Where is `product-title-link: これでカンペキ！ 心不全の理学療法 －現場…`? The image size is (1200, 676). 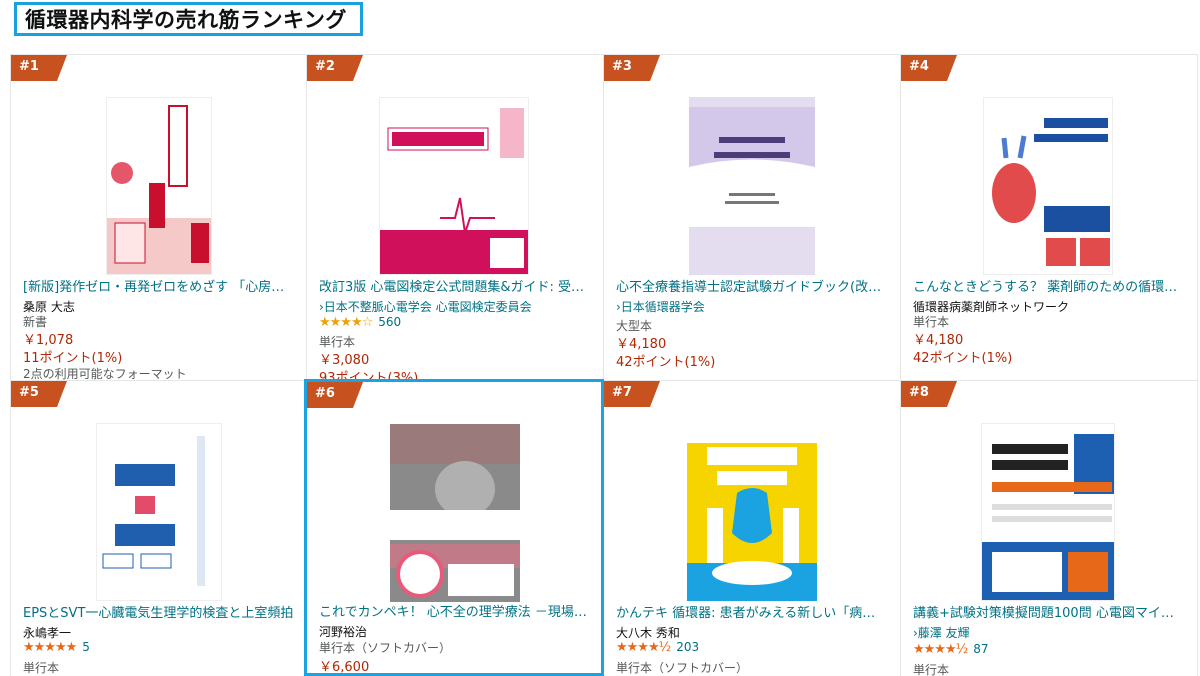
product-title-link: これでカンペキ！ 心不全の理学療法 －現場… is located at coordinates (455, 613).